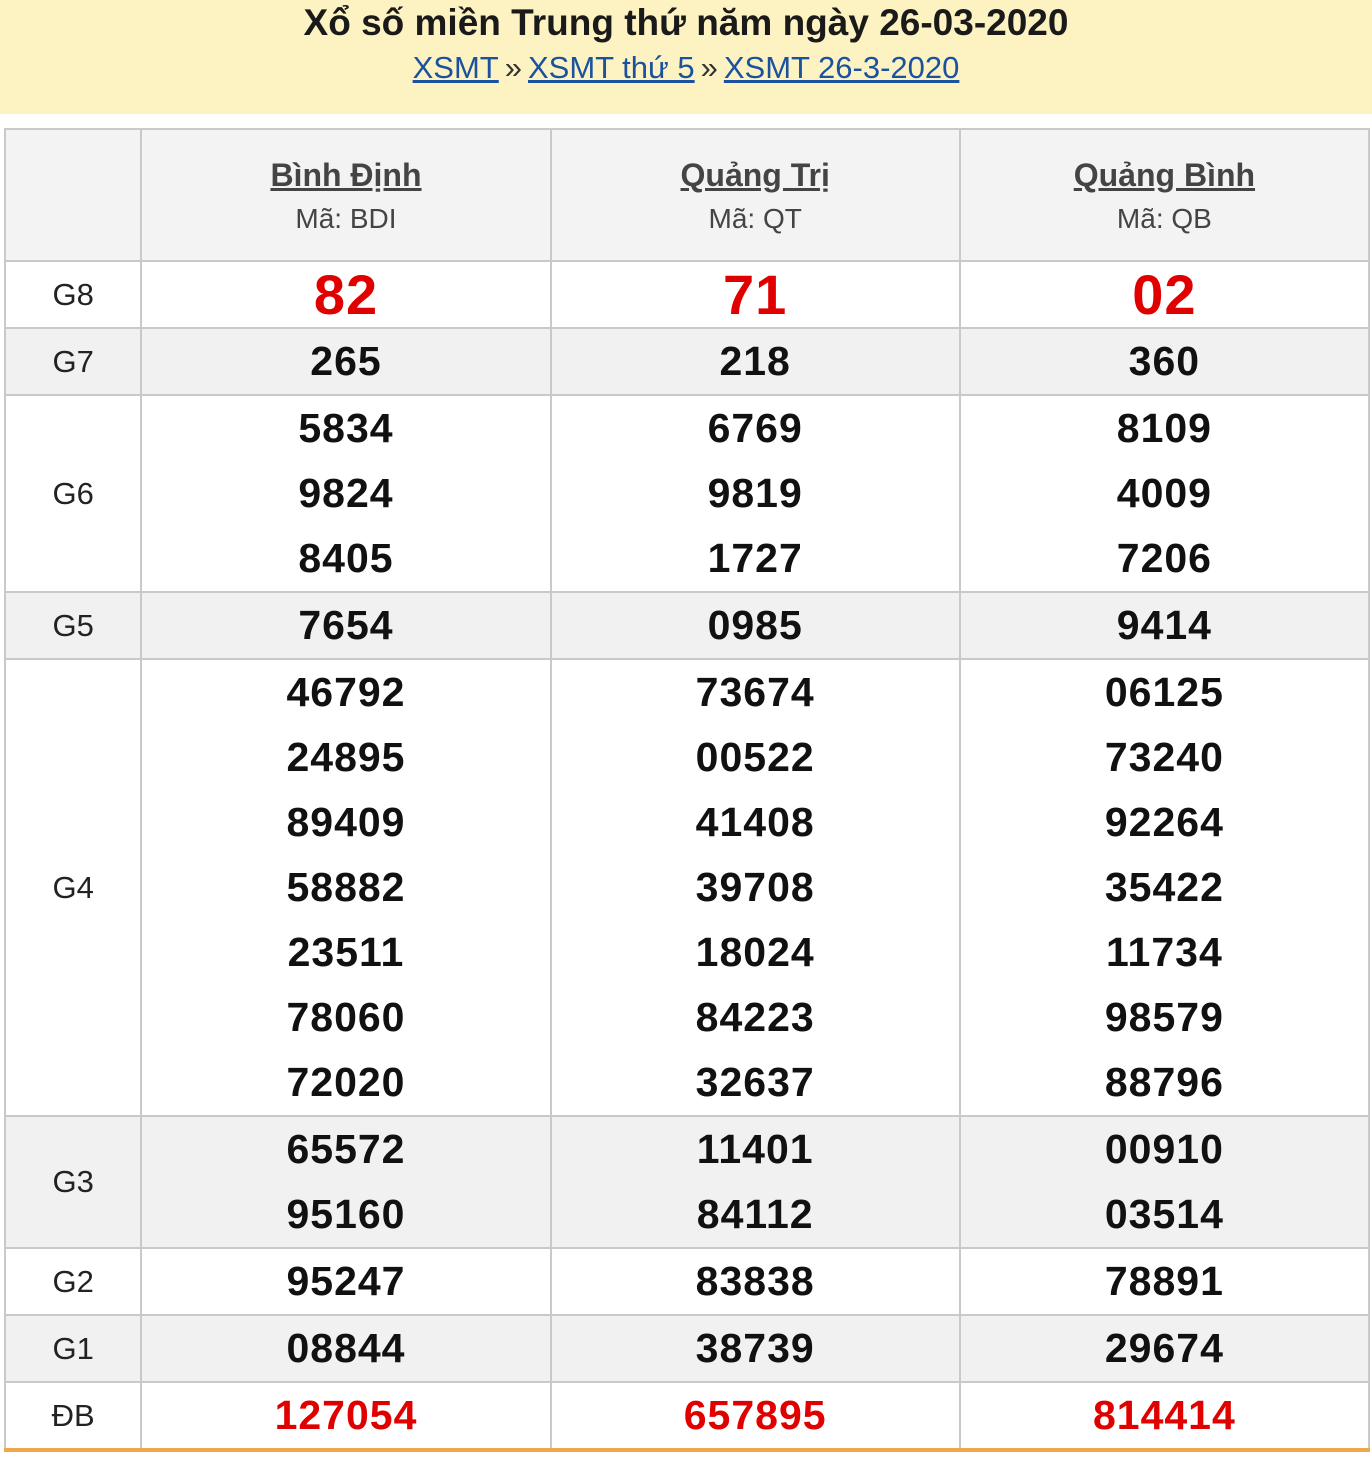 This screenshot has height=1461, width=1372. I want to click on prize-label: G6, so click(73, 493).